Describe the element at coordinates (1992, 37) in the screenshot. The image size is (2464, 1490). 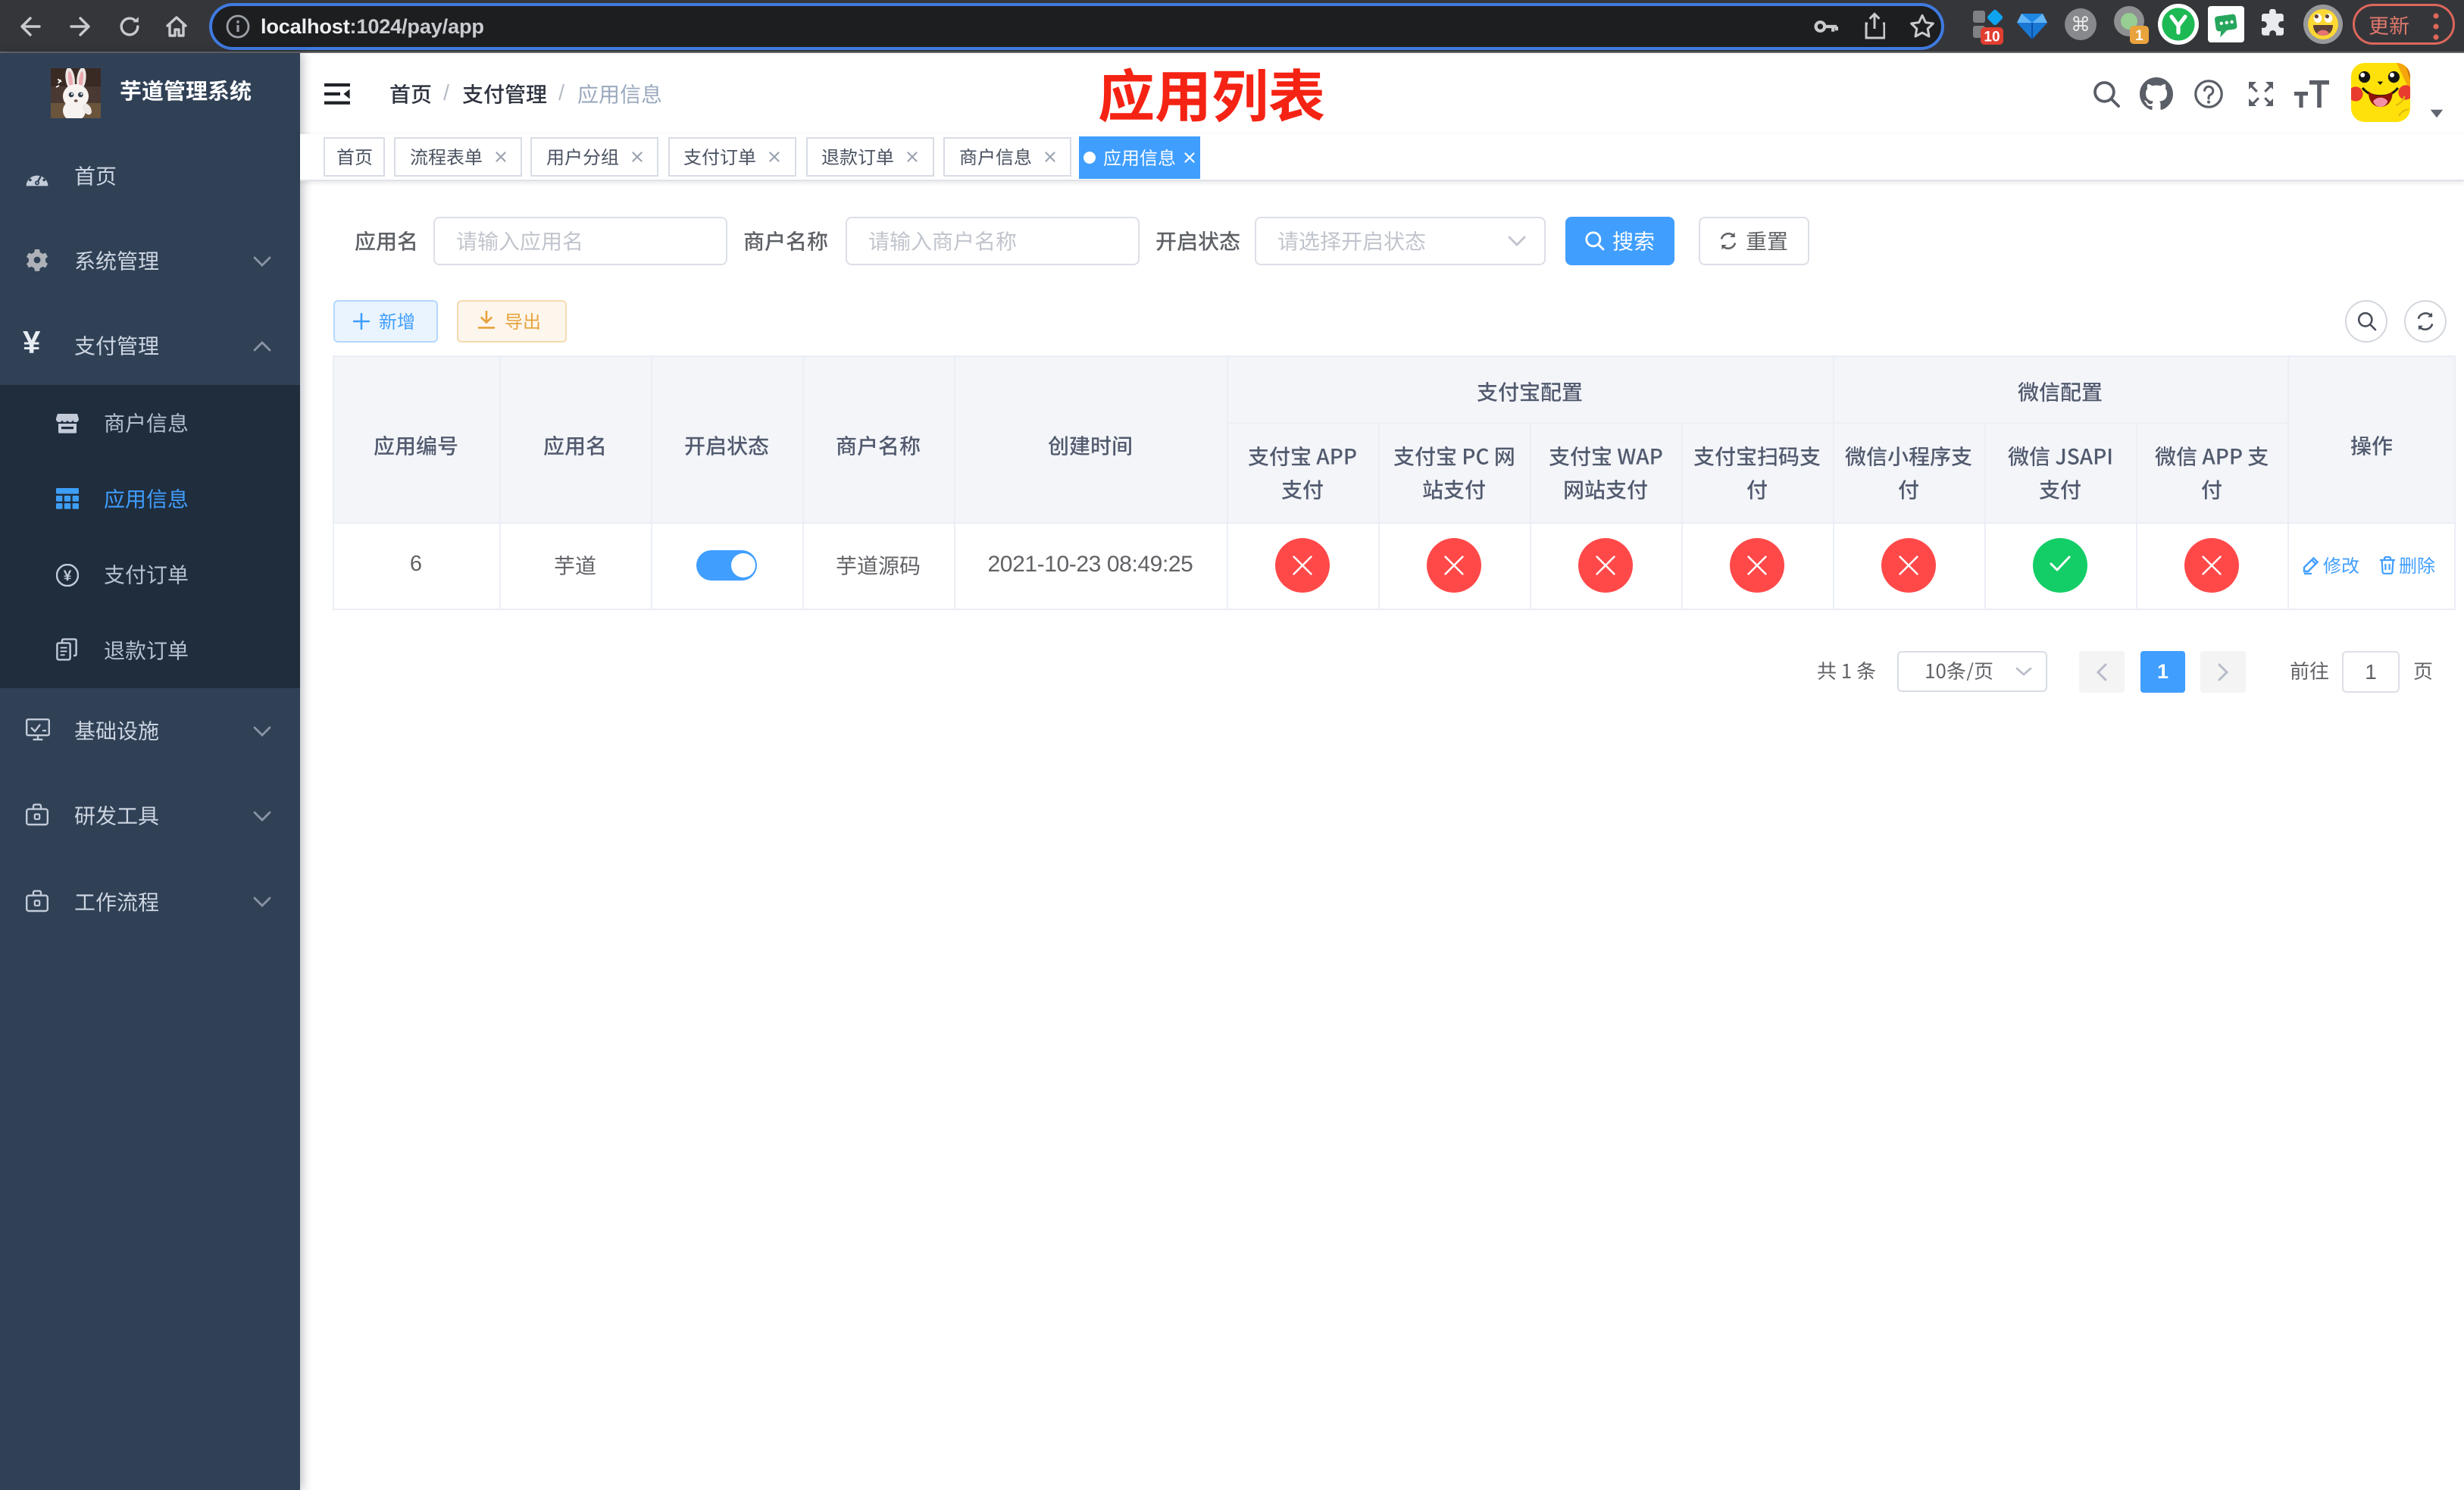
I see `svg-text: 10` at that location.